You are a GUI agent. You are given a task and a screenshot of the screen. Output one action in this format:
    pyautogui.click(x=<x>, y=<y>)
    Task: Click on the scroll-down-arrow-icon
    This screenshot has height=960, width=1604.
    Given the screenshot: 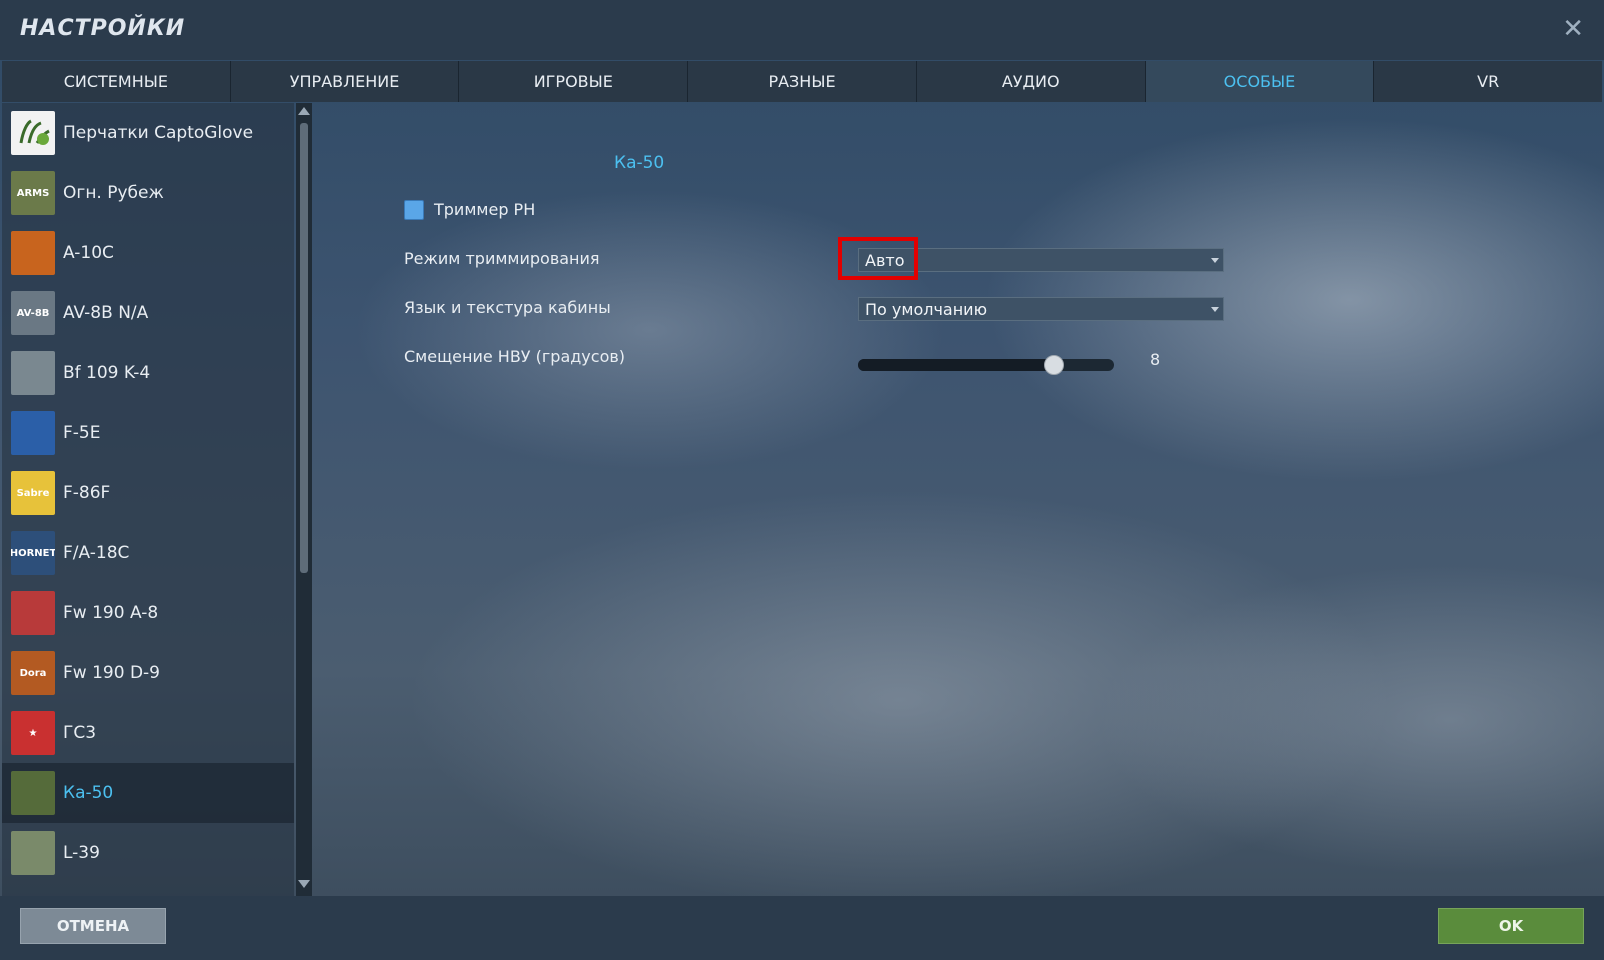 What is the action you would take?
    pyautogui.click(x=304, y=884)
    